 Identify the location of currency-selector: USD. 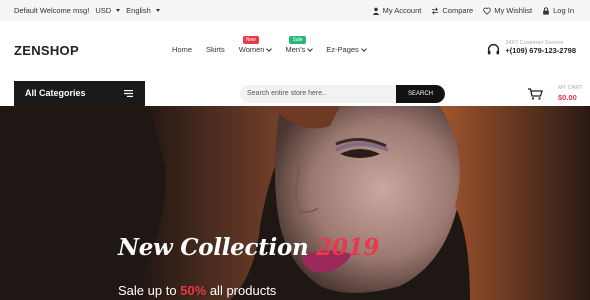
(108, 10).